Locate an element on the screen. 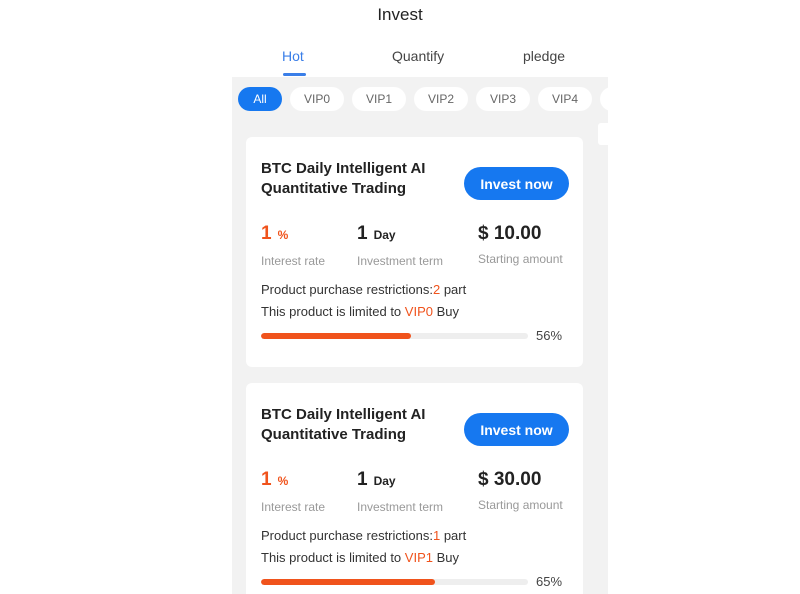 This screenshot has height=594, width=800. filter-vip1: VIP1 is located at coordinates (379, 99).